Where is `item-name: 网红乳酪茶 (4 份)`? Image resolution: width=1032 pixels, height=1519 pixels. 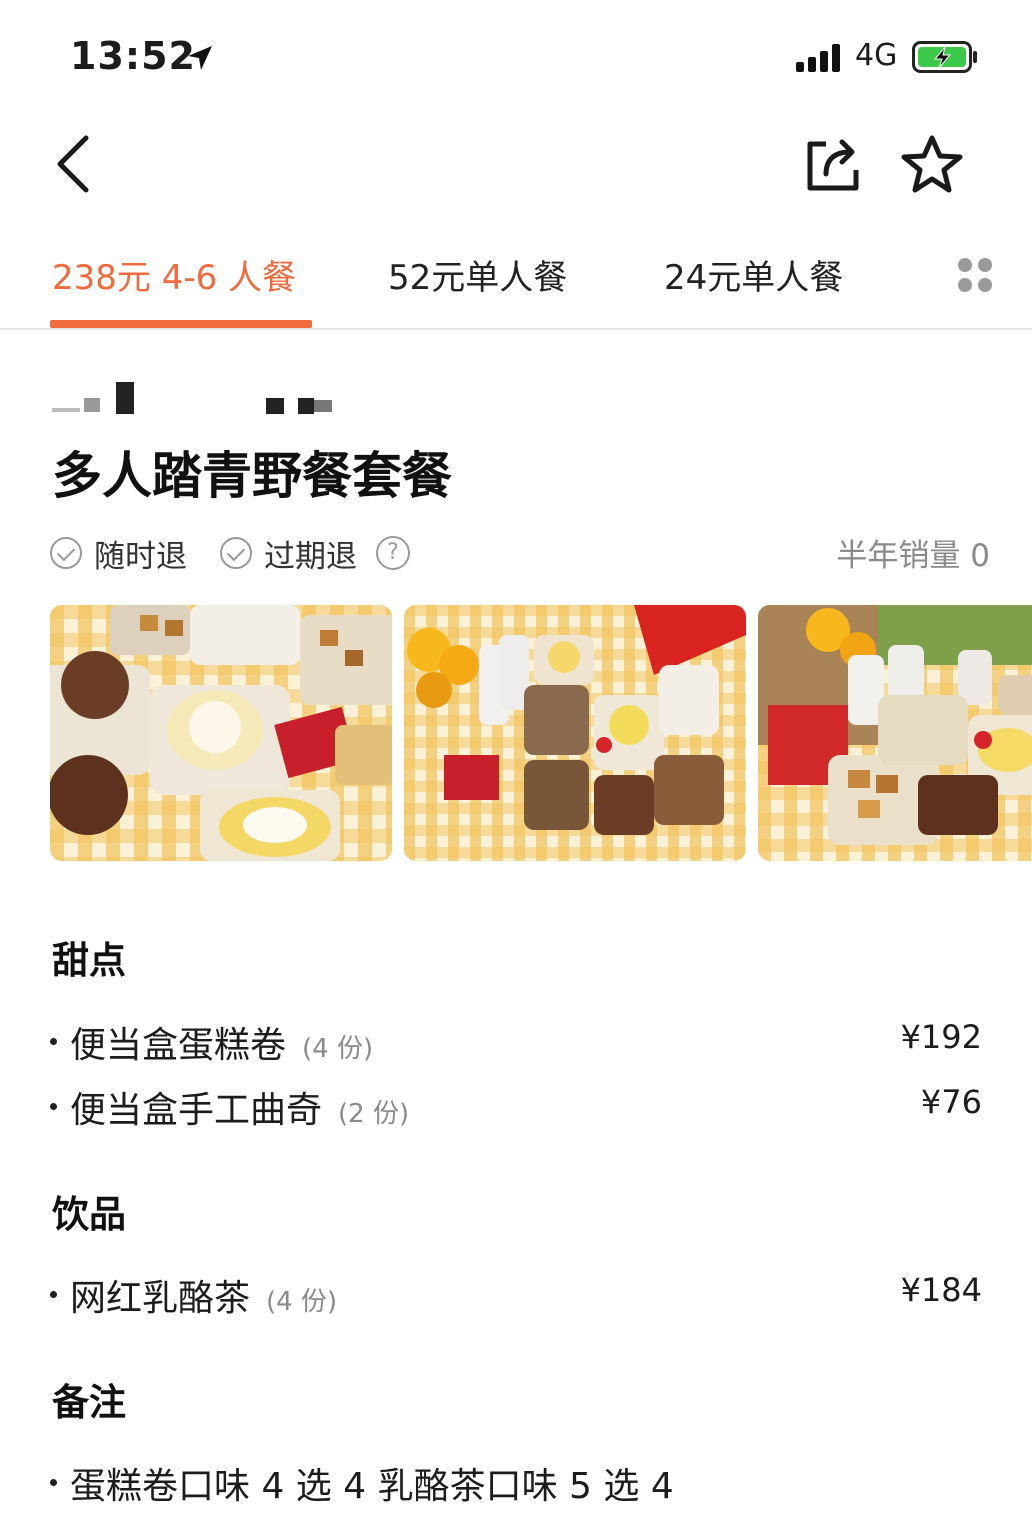 item-name: 网红乳酪茶 (4 份) is located at coordinates (204, 1298).